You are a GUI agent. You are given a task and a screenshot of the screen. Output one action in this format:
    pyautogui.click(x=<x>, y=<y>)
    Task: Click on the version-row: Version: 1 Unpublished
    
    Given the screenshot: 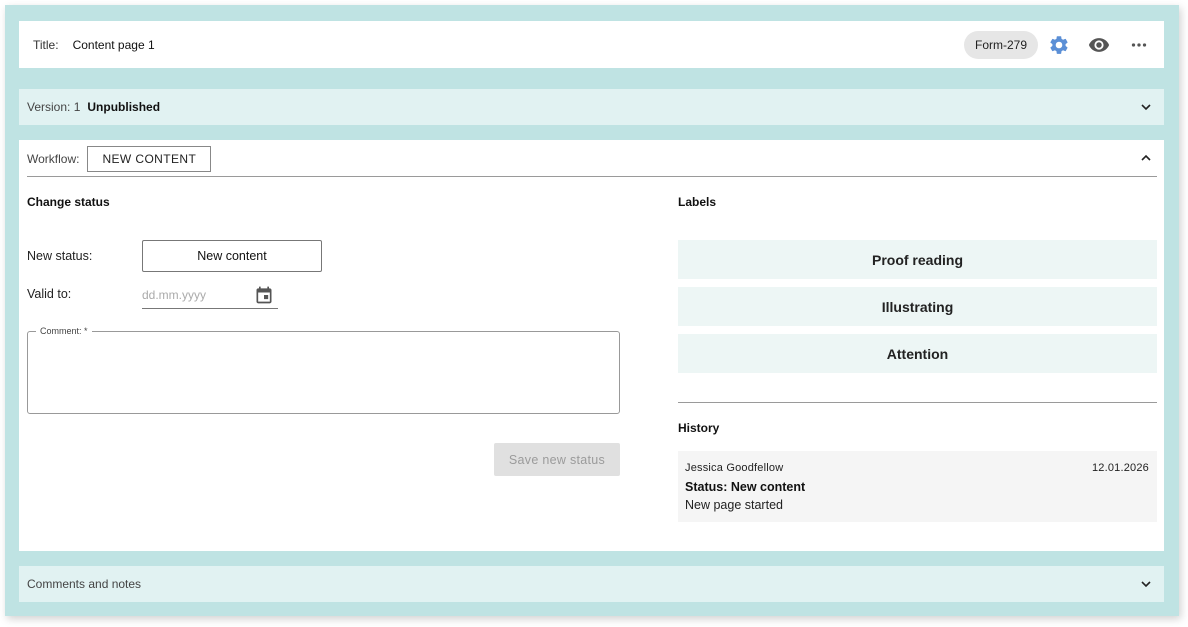 What is the action you would take?
    pyautogui.click(x=591, y=107)
    